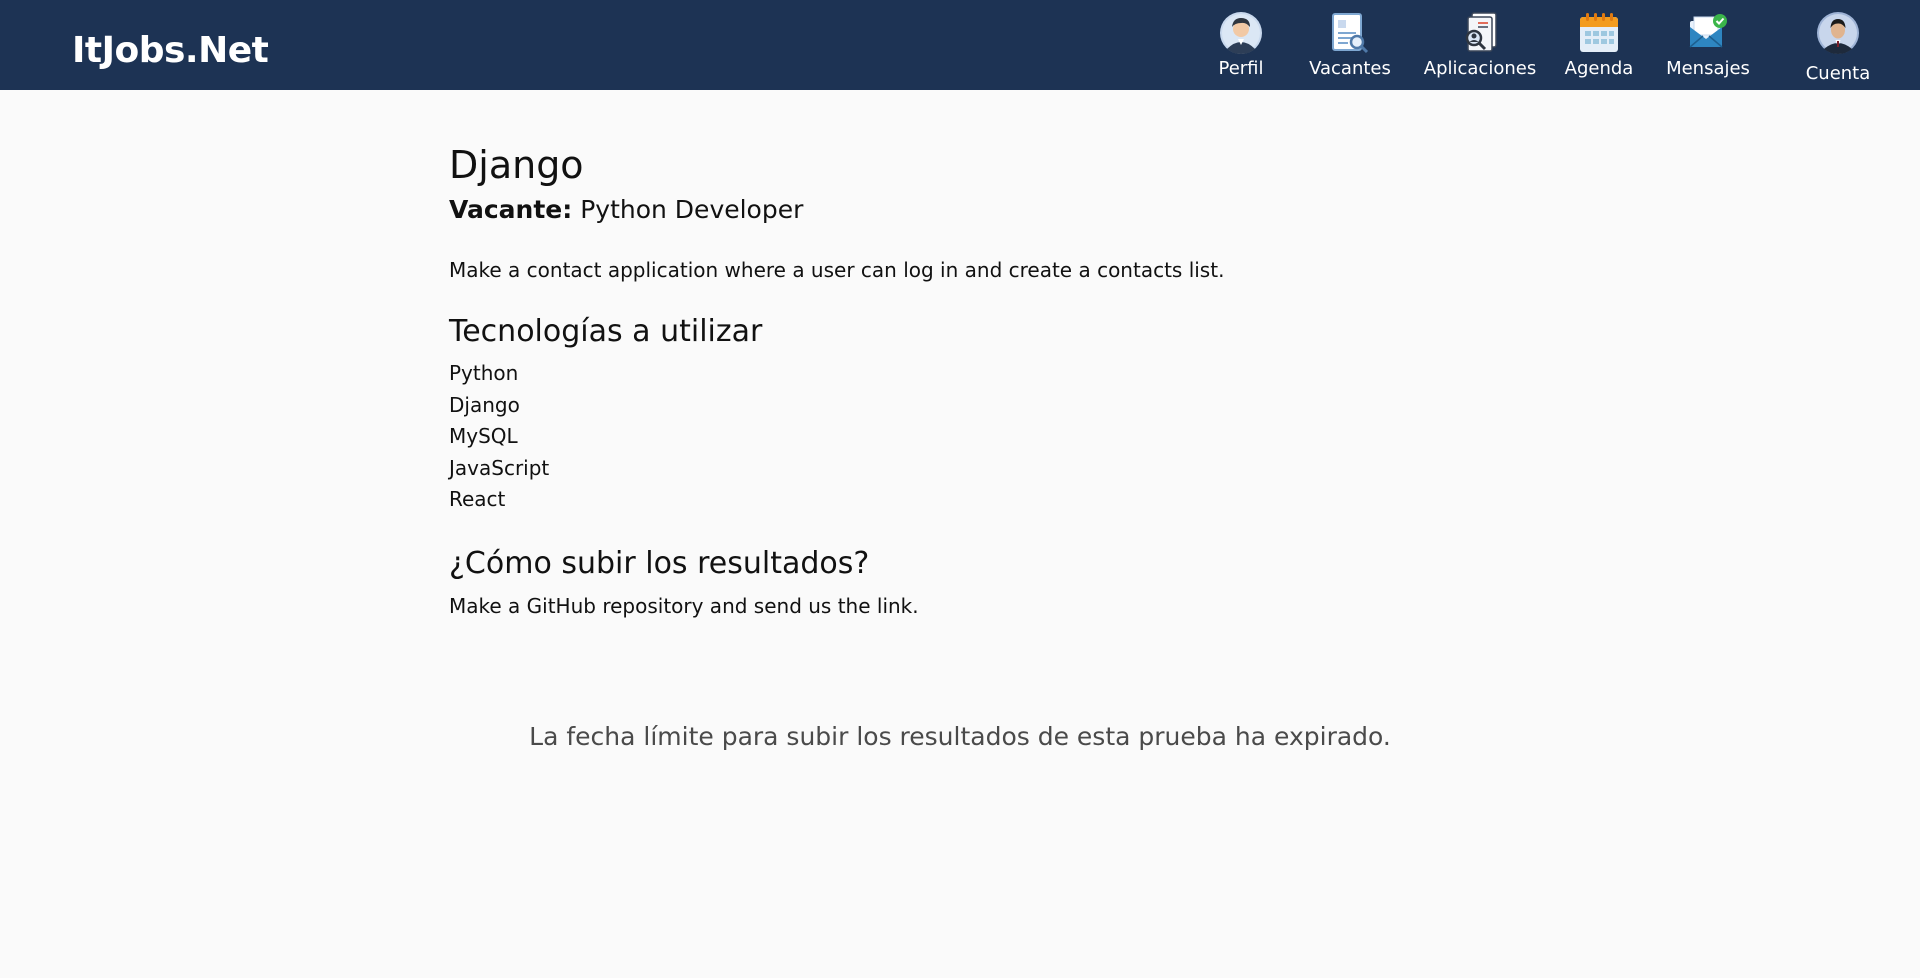 The image size is (1920, 978). What do you see at coordinates (999, 437) in the screenshot?
I see `technologies-list: Python Django MySQL JavaScript React` at bounding box center [999, 437].